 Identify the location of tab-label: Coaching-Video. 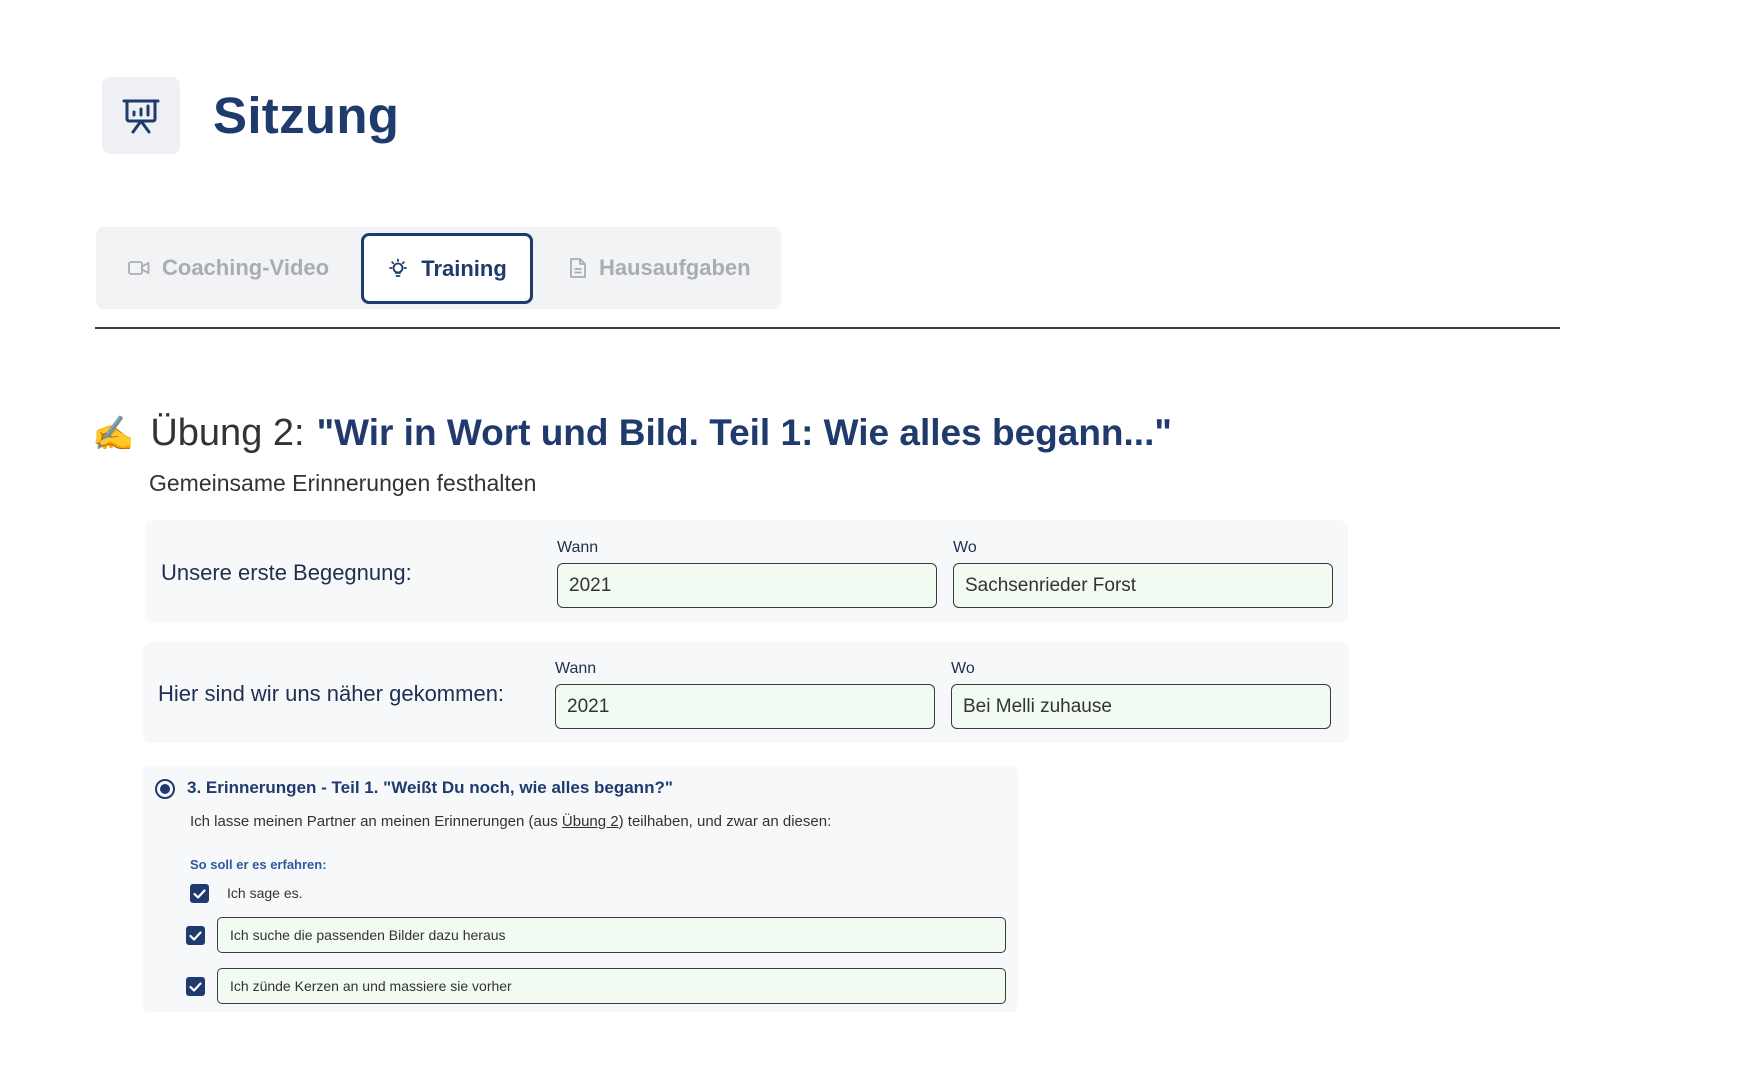
(246, 267).